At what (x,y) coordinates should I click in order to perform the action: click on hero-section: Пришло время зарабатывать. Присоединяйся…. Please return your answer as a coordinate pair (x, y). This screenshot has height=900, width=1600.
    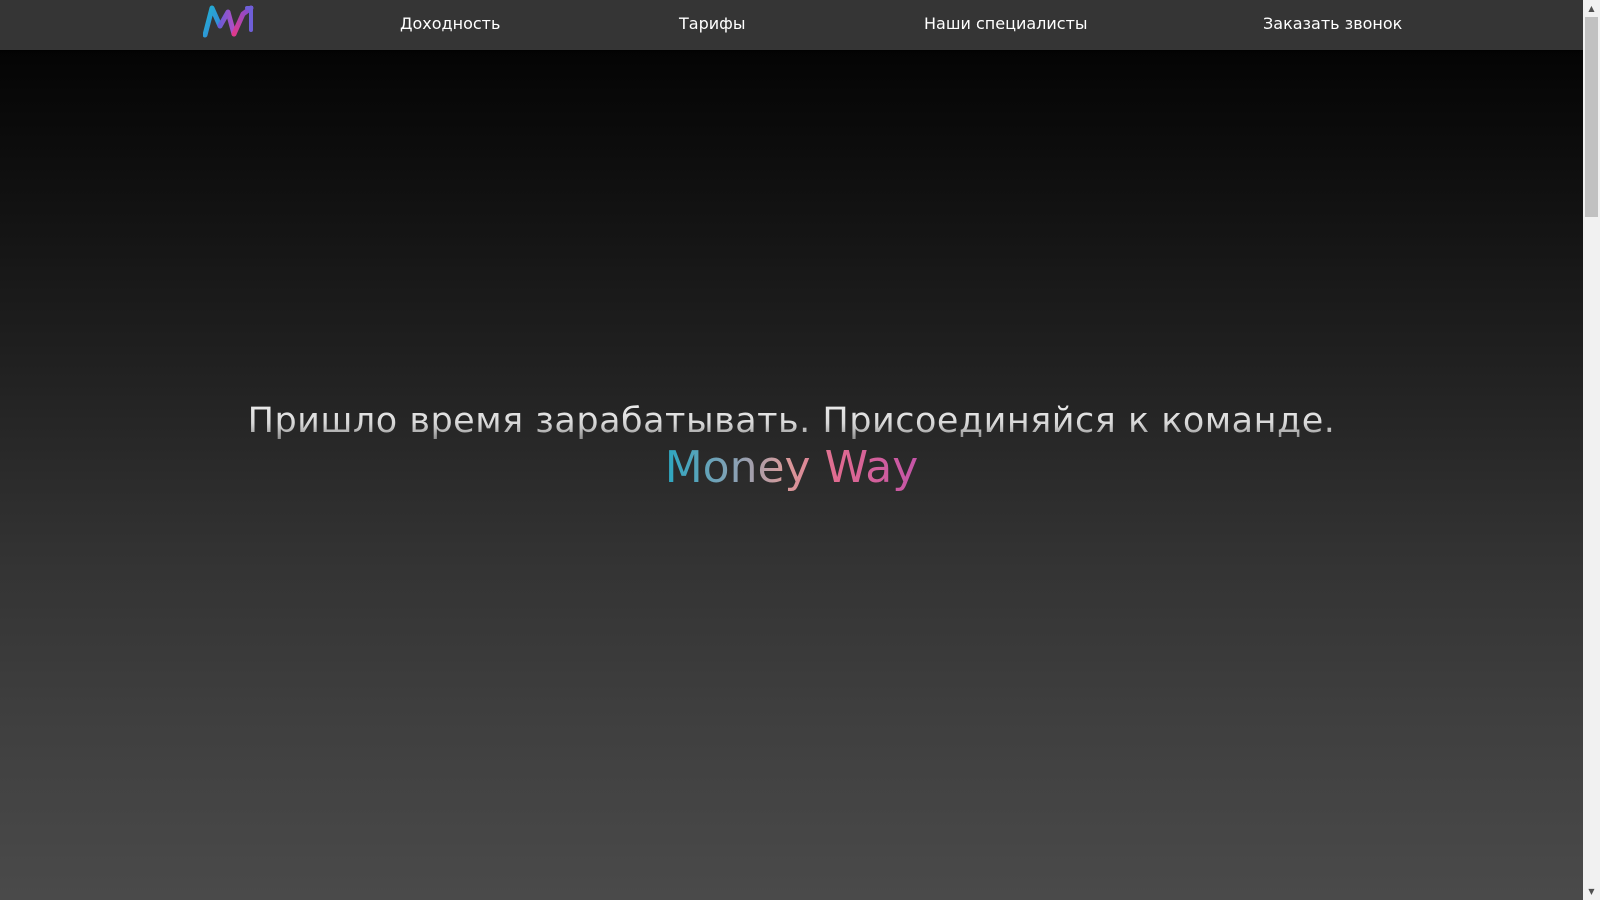
    Looking at the image, I should click on (791, 445).